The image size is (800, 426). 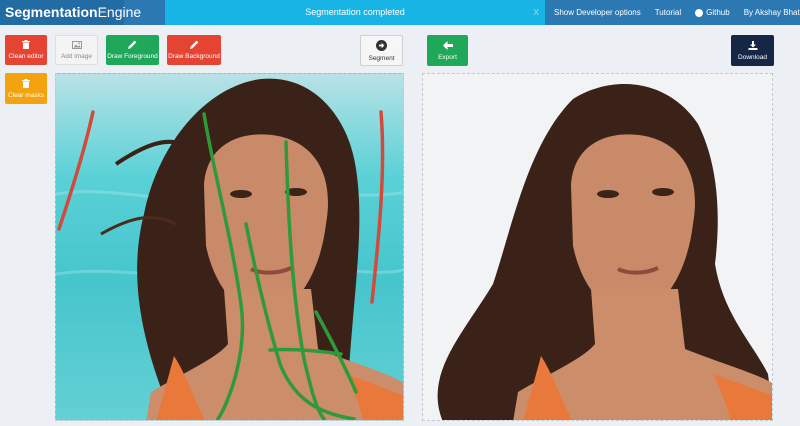 I want to click on clean-editor-label: Clean editor, so click(x=26, y=56).